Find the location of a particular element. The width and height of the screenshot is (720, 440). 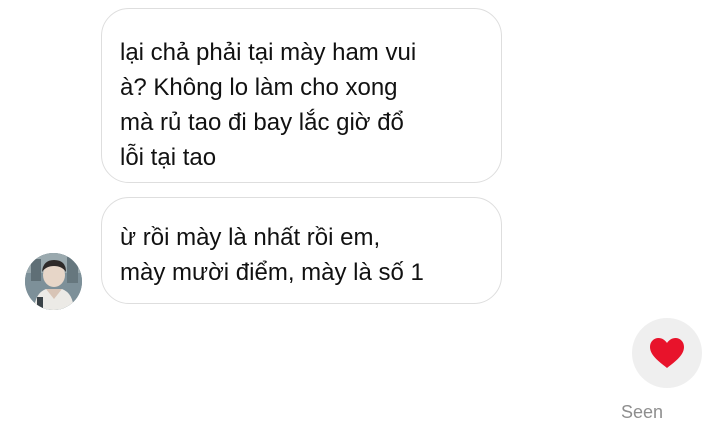

sender-avatar is located at coordinates (53, 281).